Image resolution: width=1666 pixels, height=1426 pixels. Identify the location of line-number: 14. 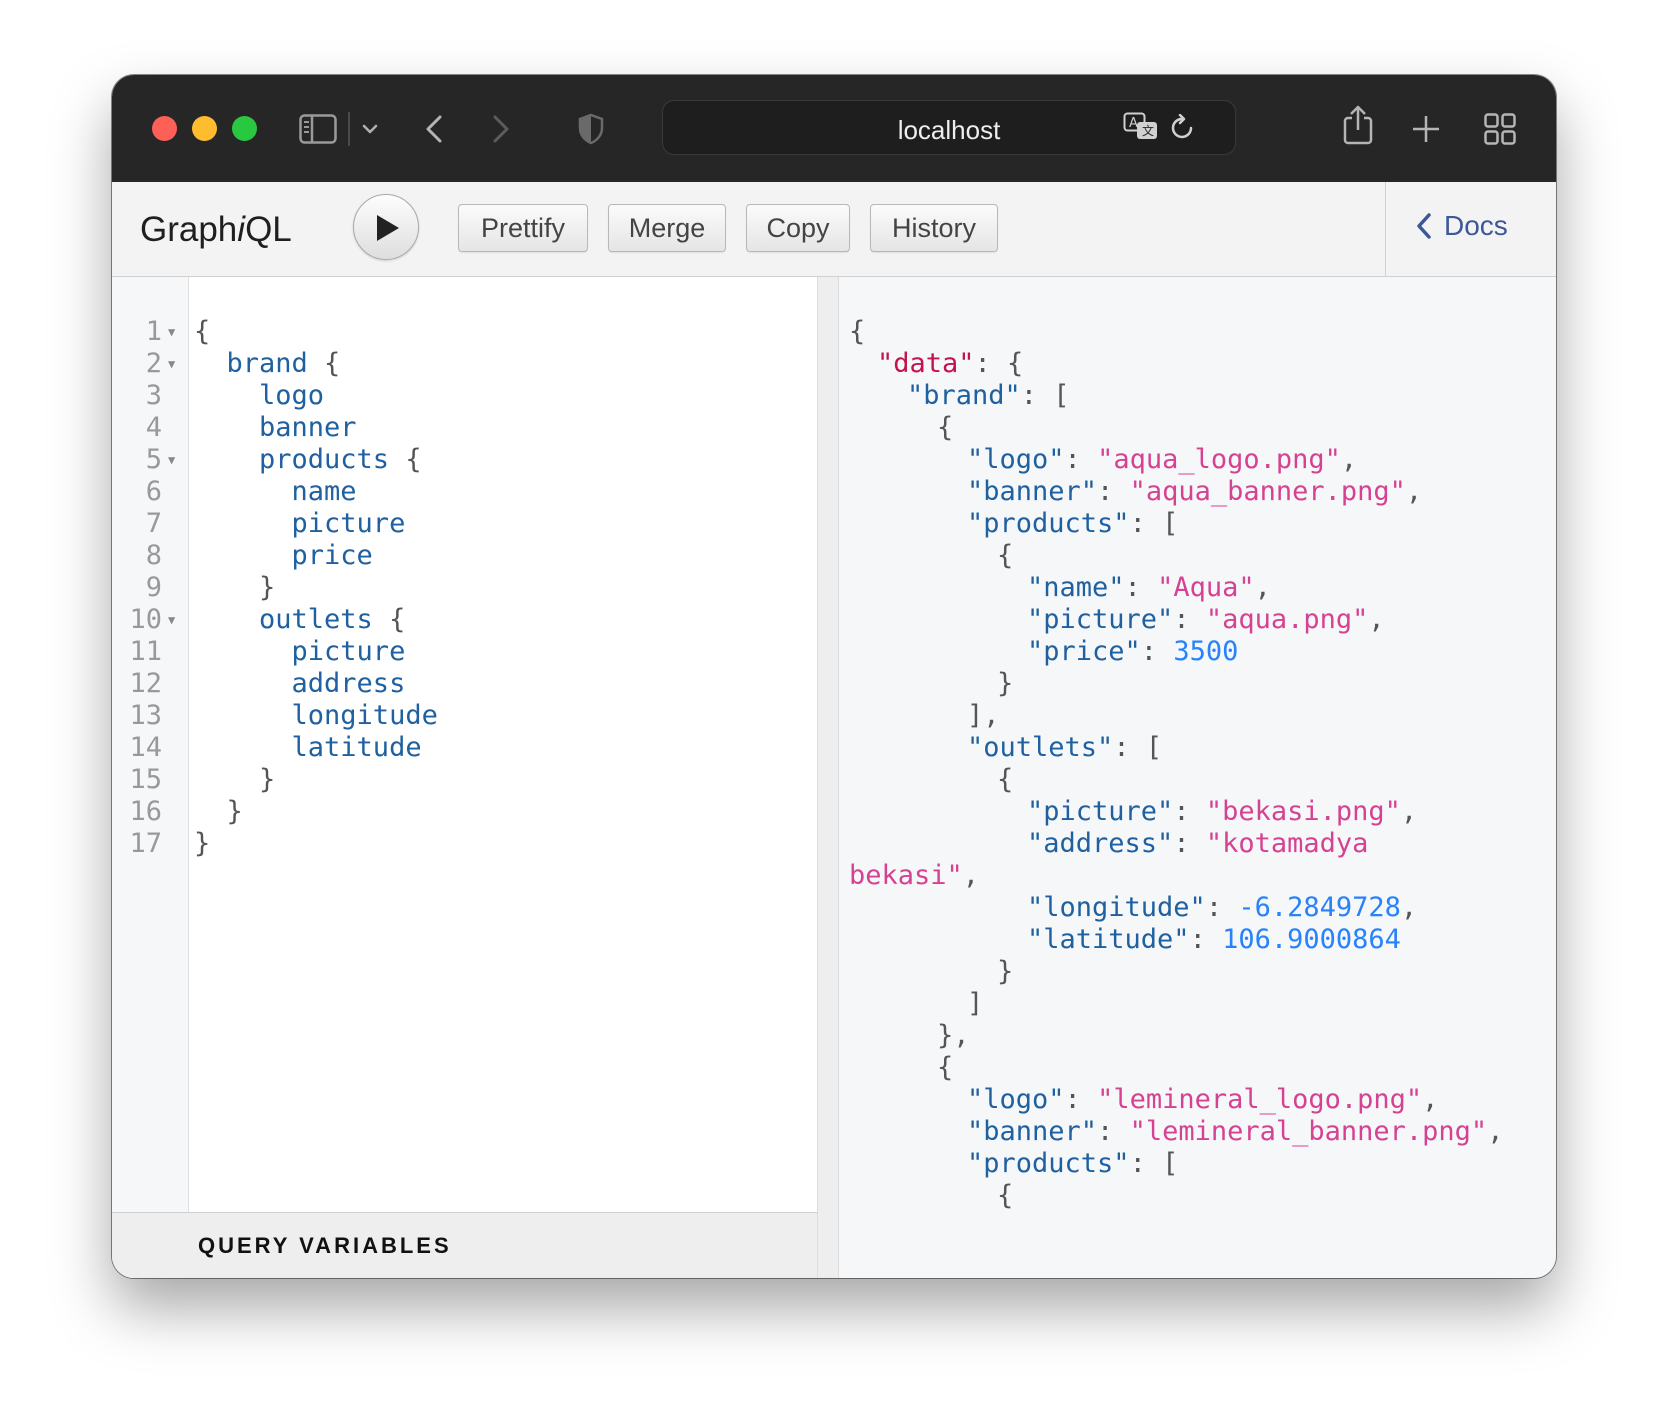
(145, 747).